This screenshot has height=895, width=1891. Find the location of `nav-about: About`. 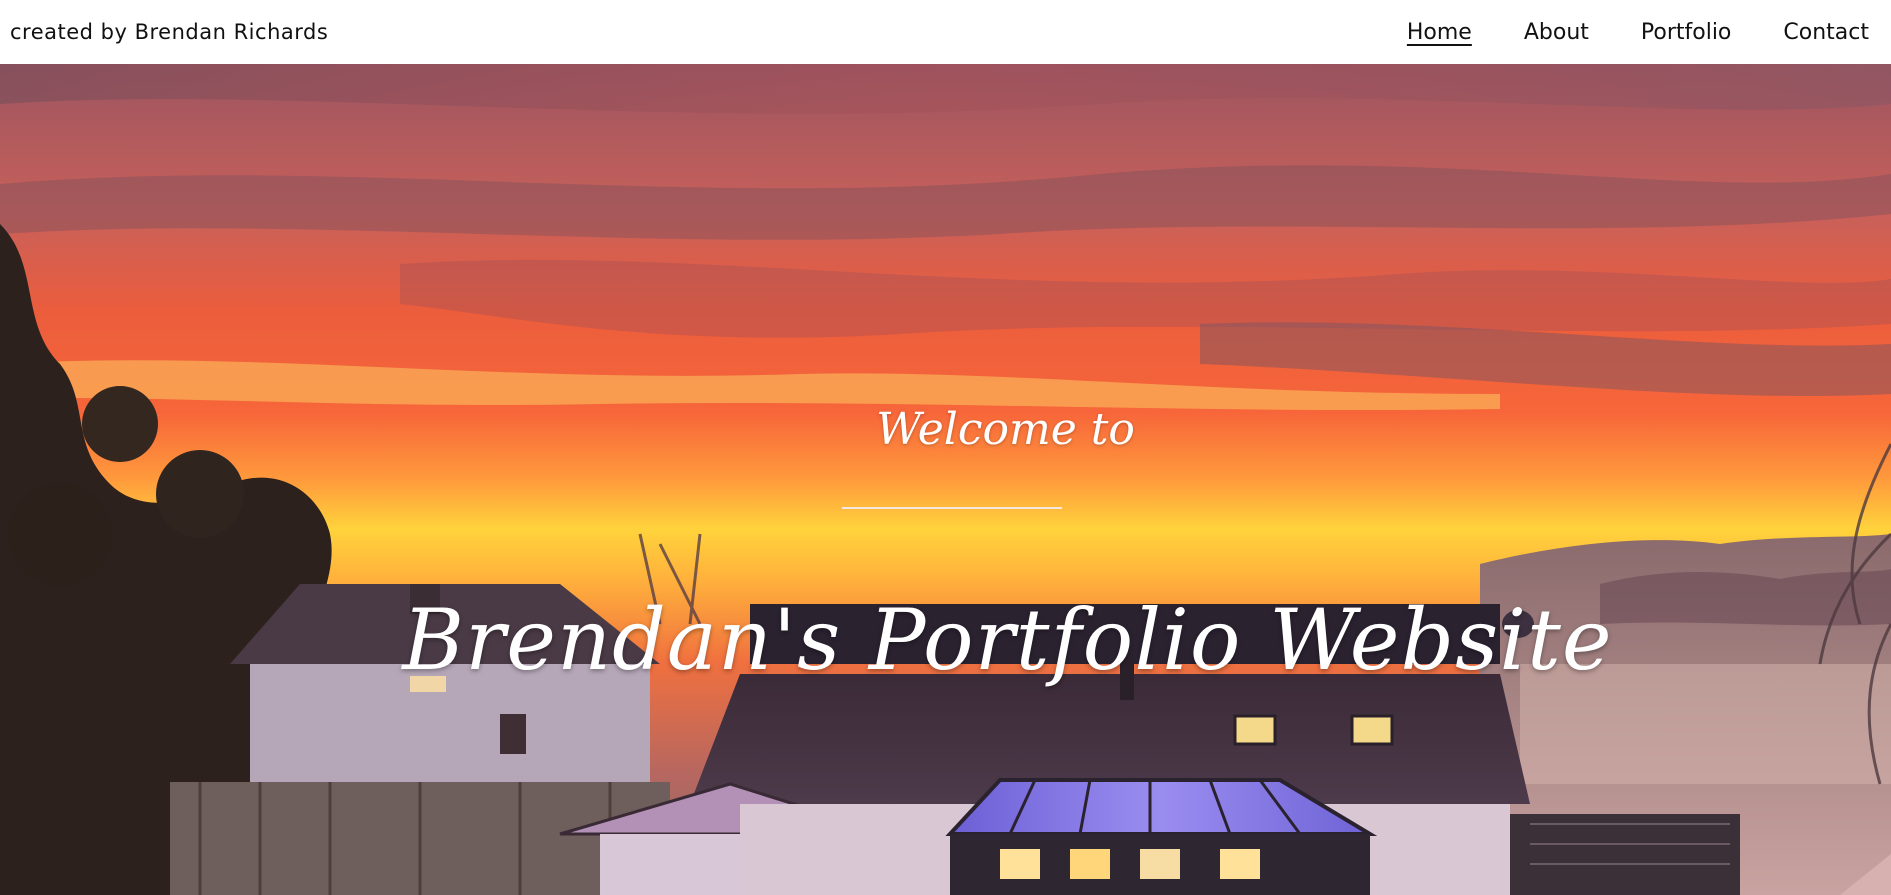

nav-about: About is located at coordinates (1556, 32).